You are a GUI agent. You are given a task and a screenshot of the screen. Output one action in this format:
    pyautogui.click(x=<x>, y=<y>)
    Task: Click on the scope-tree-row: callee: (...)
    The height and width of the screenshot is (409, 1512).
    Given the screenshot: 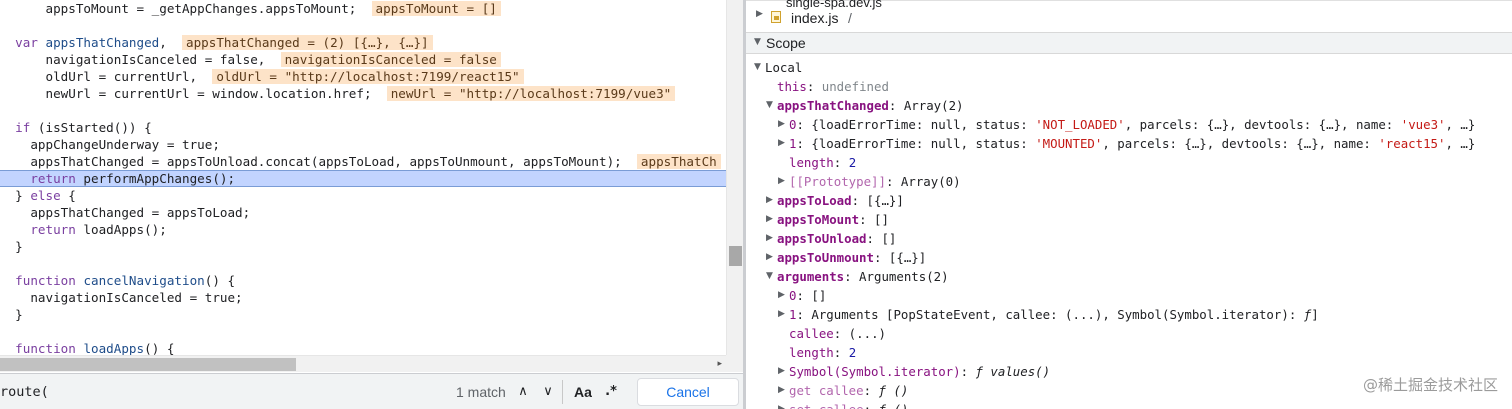 What is the action you would take?
    pyautogui.click(x=832, y=333)
    